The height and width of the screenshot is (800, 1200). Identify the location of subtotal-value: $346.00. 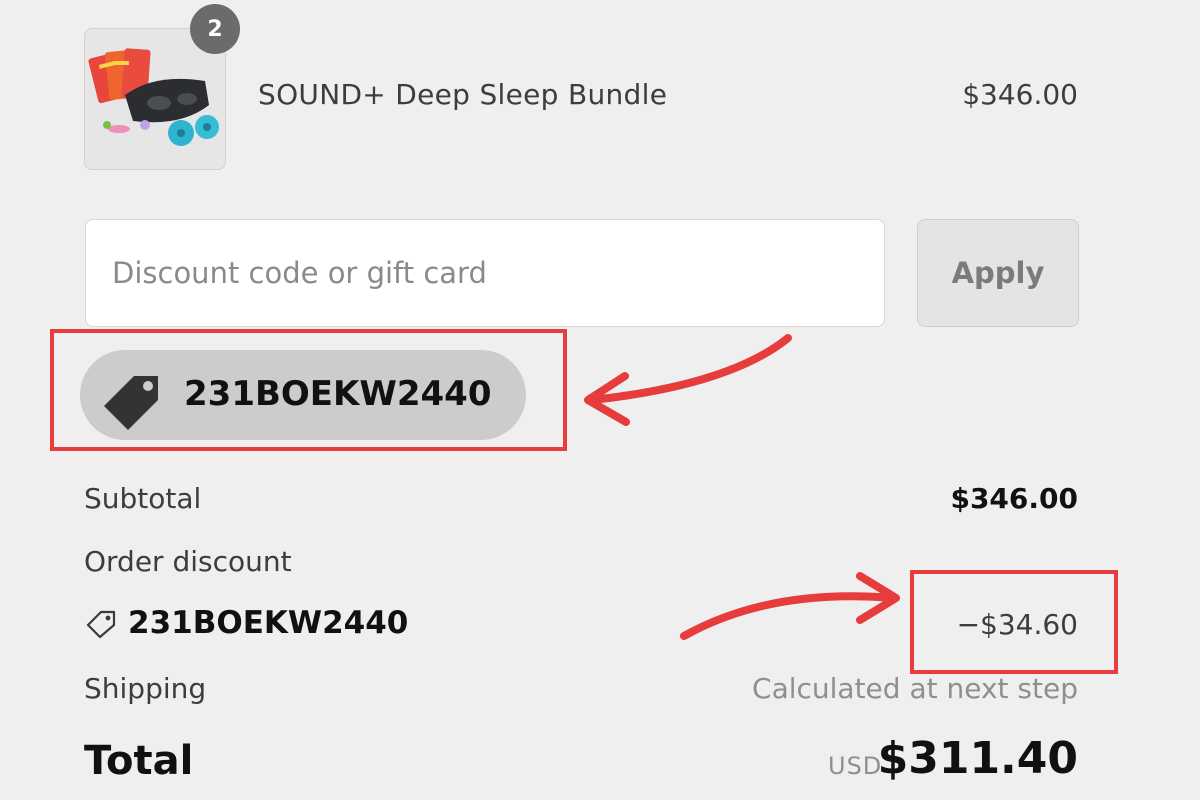
(1014, 498).